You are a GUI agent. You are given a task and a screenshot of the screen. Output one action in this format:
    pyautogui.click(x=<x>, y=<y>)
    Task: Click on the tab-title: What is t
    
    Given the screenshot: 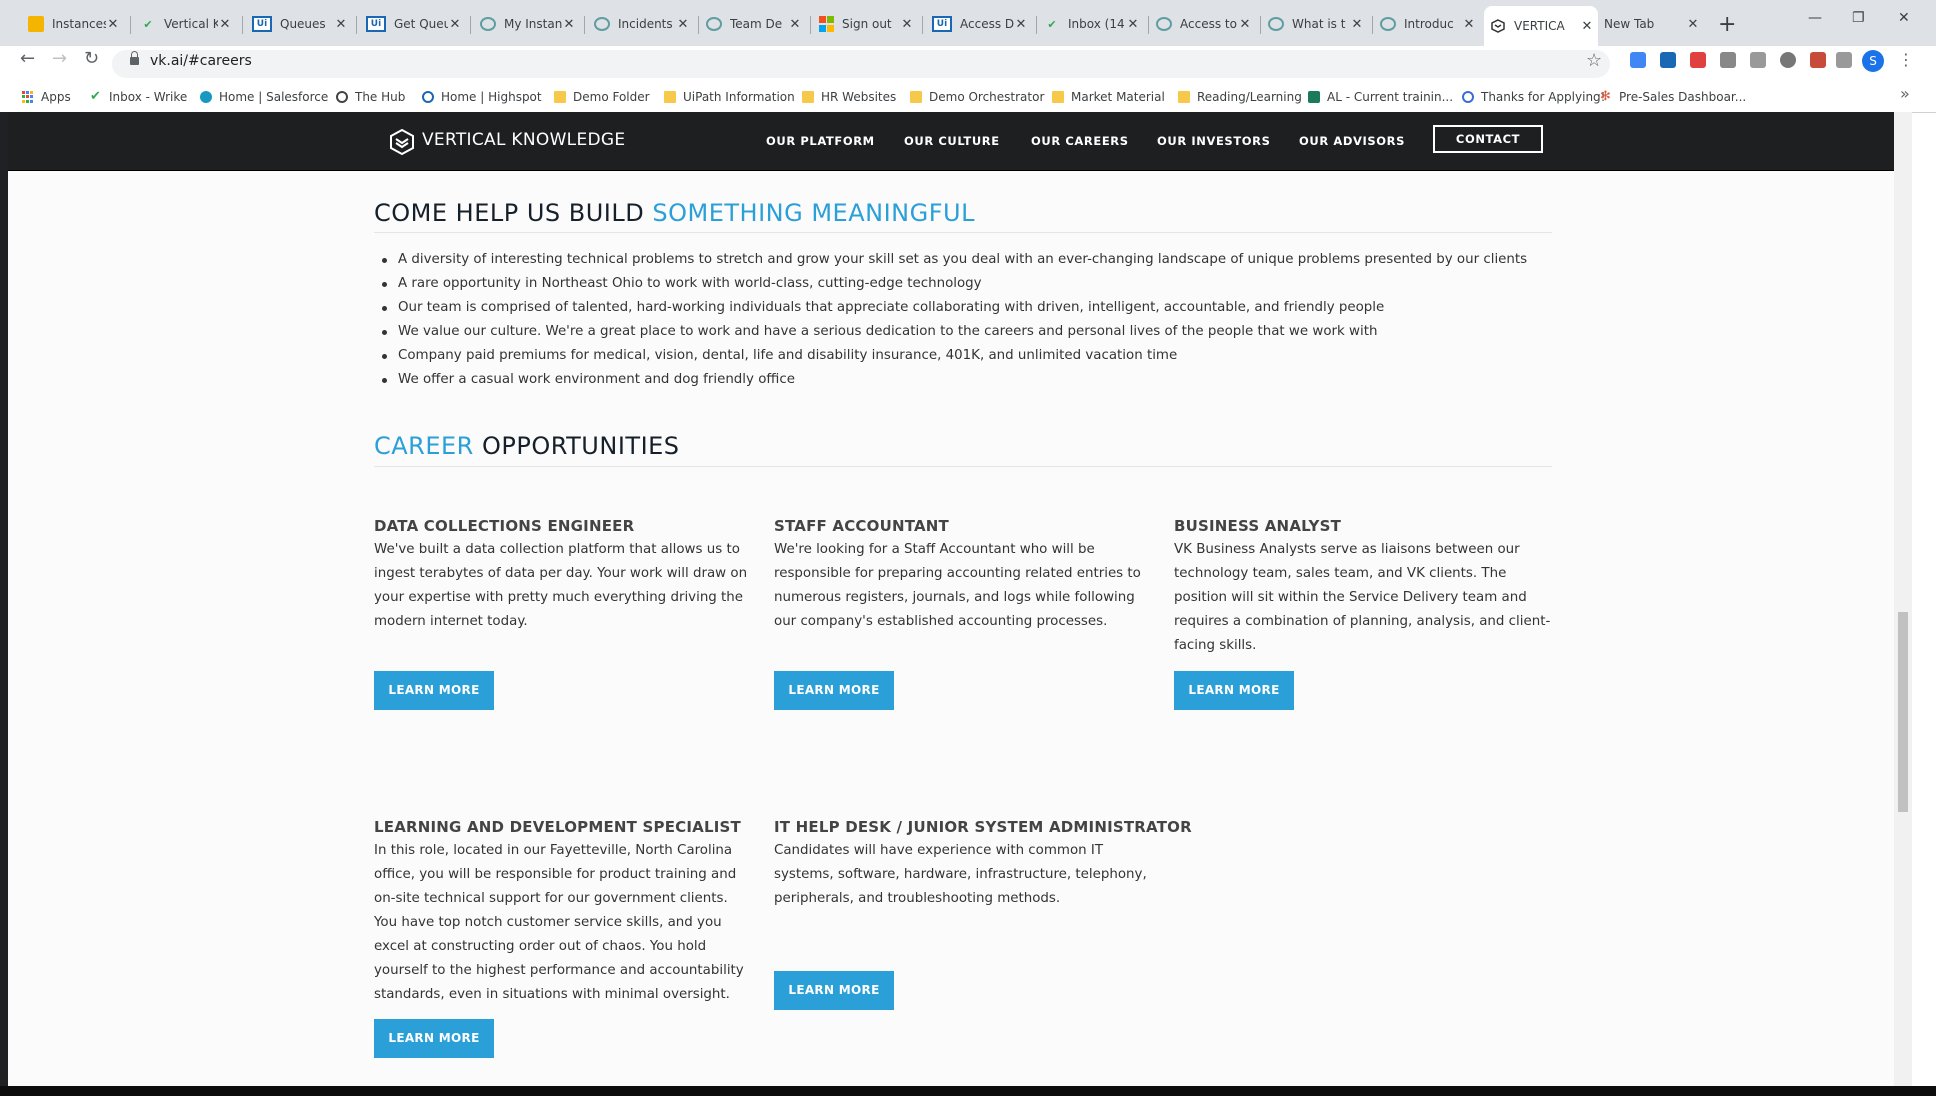 What is the action you would take?
    pyautogui.click(x=1319, y=24)
    